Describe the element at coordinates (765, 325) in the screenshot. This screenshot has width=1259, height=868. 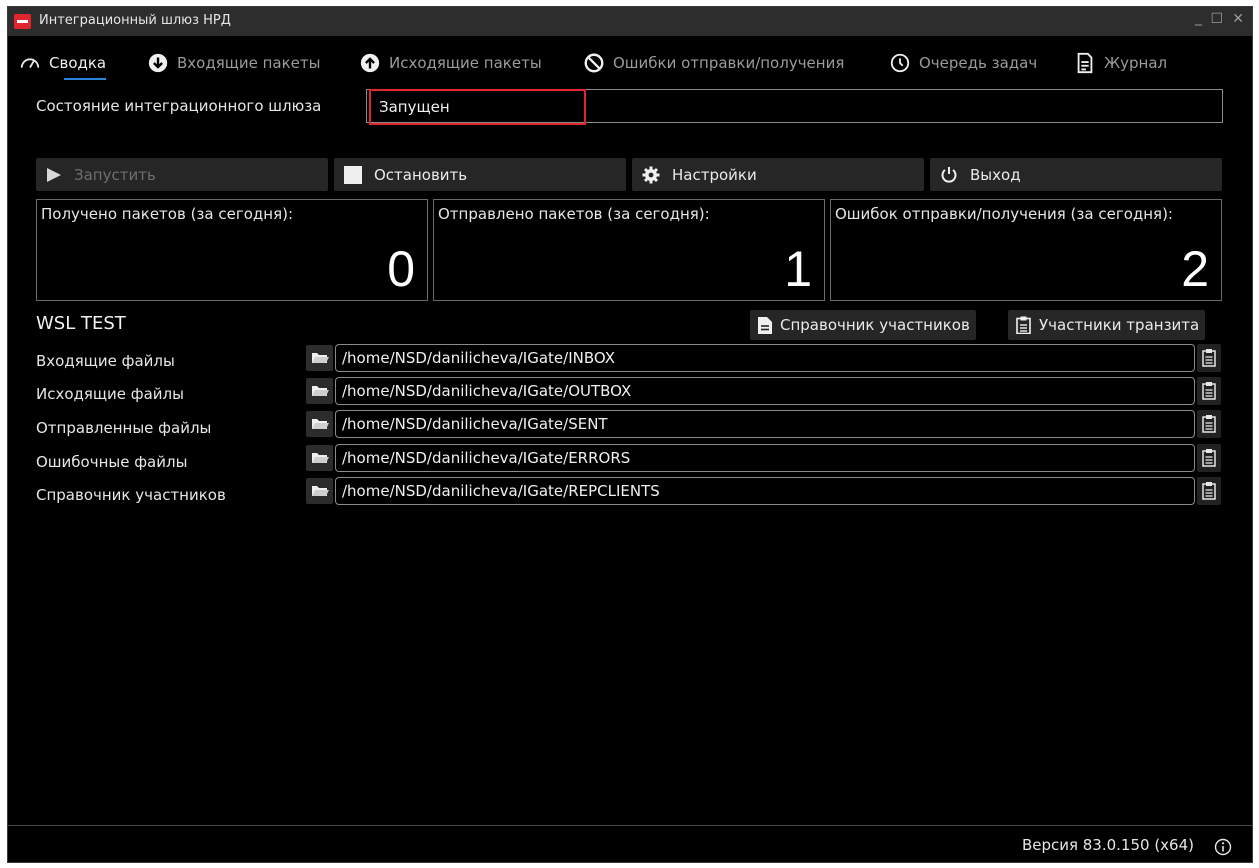
I see `file-icon` at that location.